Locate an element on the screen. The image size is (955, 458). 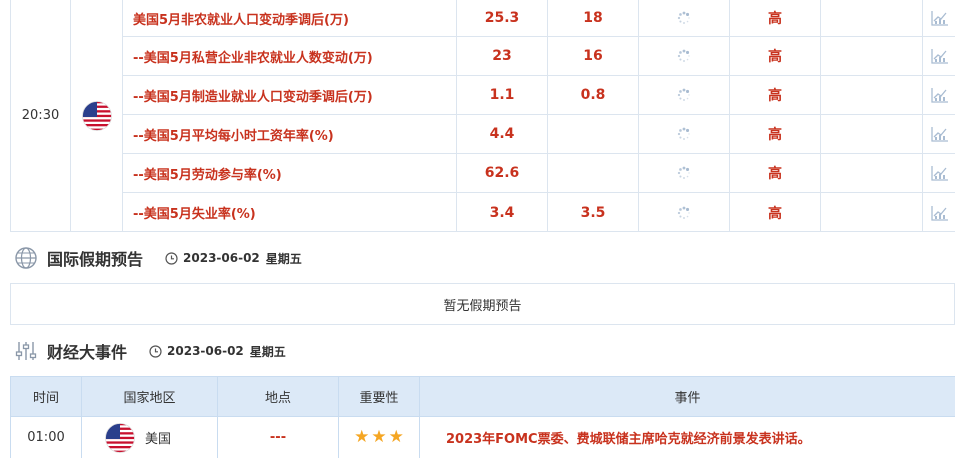
event-location: --- is located at coordinates (278, 437).